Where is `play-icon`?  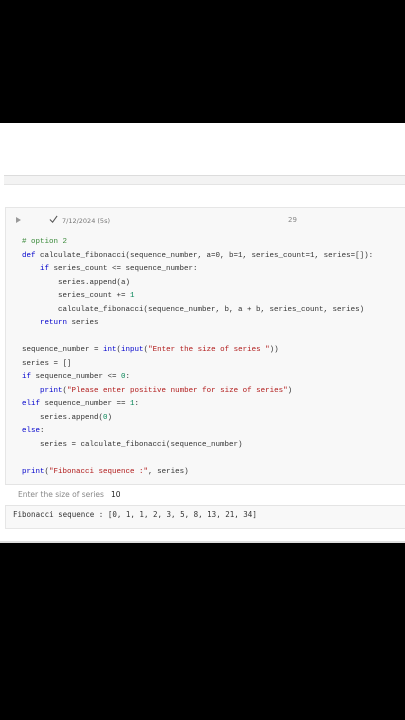 play-icon is located at coordinates (18, 220).